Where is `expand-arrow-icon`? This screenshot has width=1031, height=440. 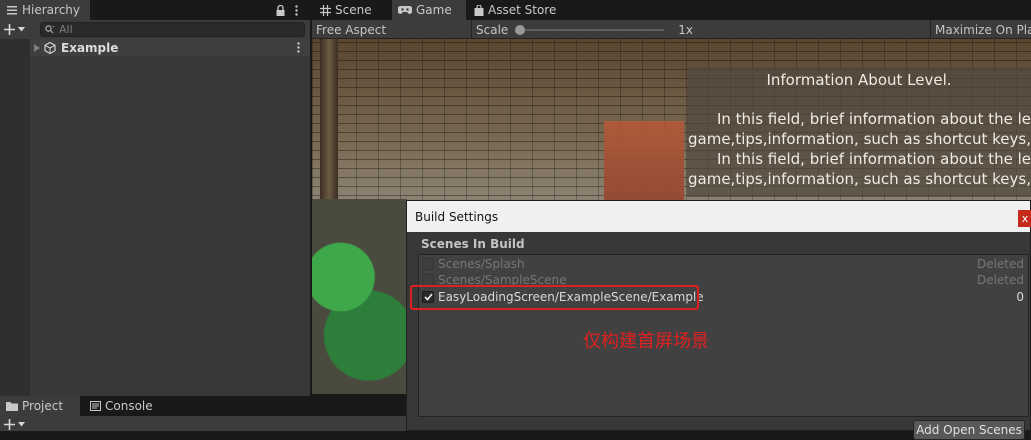
expand-arrow-icon is located at coordinates (37, 47).